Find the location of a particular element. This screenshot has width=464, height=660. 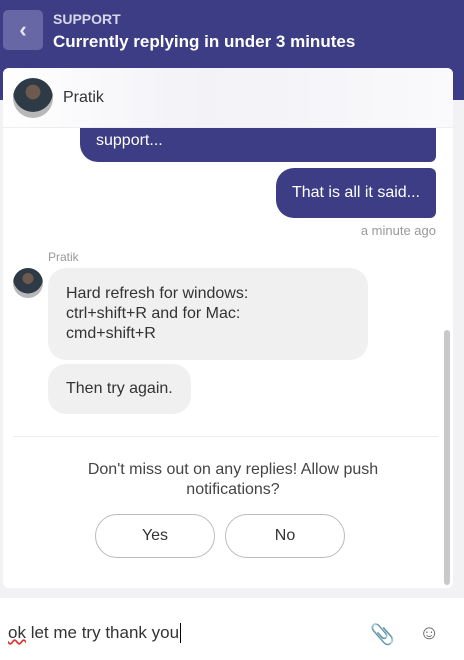

incoming-message: Then try again. is located at coordinates (119, 389).